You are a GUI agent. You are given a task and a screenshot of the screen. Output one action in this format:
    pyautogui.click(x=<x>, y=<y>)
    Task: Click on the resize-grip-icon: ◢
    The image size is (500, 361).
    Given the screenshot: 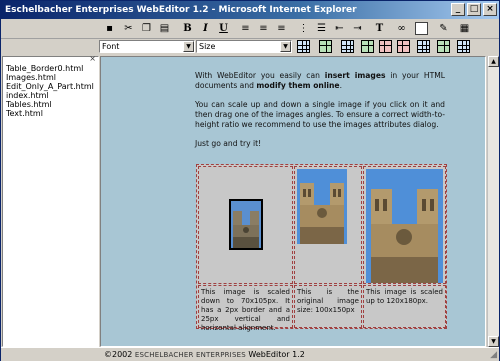 What is the action you would take?
    pyautogui.click(x=493, y=355)
    